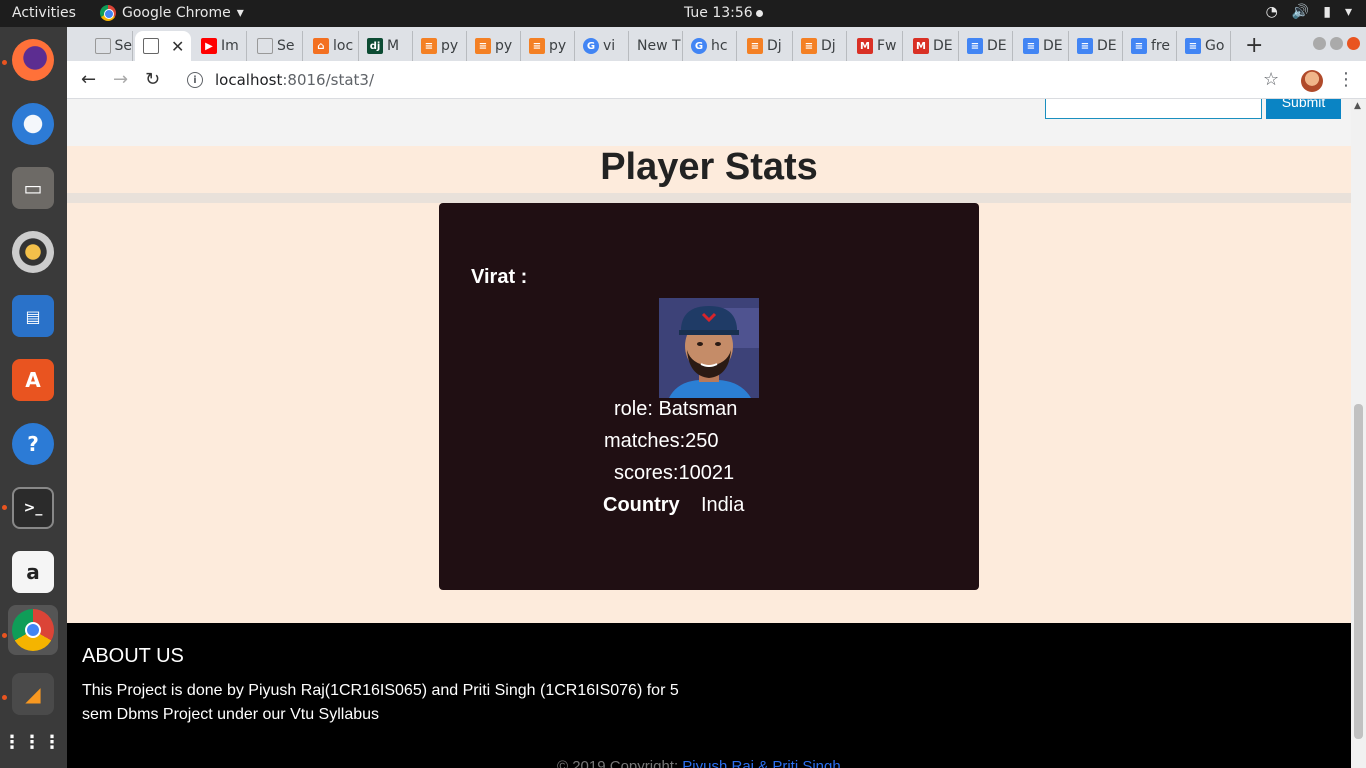 The height and width of the screenshot is (768, 1366). Describe the element at coordinates (33, 630) in the screenshot. I see `chrome-icon` at that location.